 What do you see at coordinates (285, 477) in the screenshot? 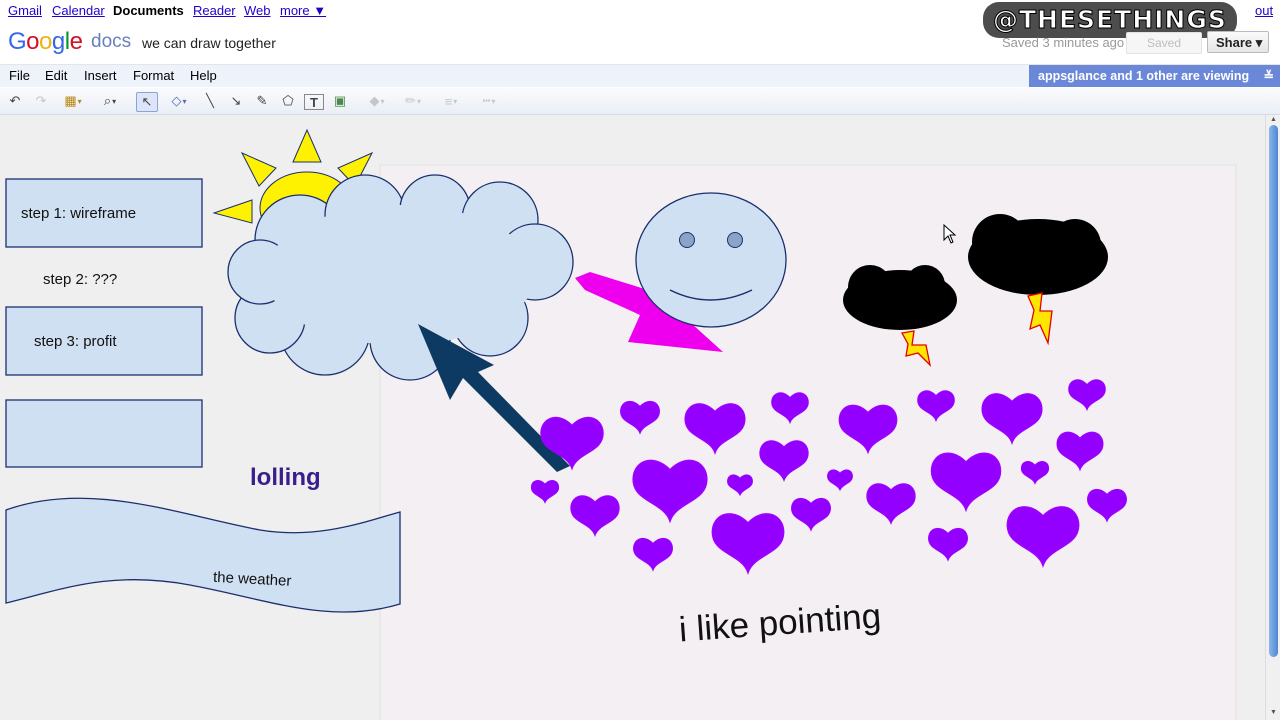
I see `lolling-label: lolling` at bounding box center [285, 477].